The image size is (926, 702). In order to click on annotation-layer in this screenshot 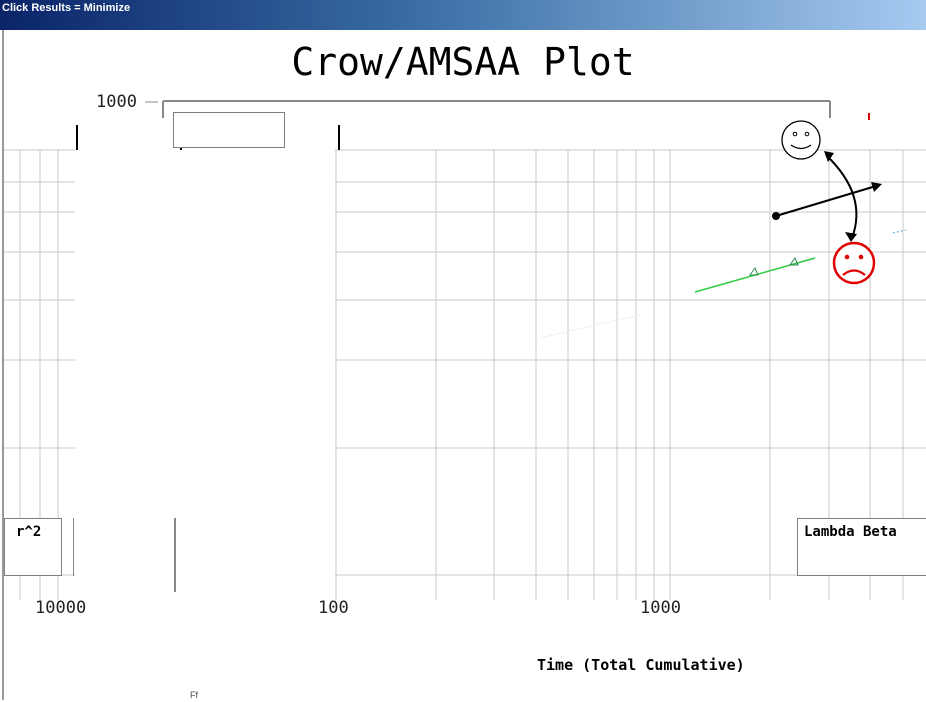, I will do `click(723, 226)`.